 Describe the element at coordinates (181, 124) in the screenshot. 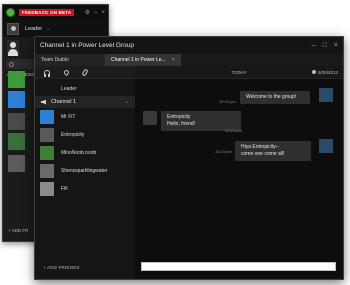

I see `message-text: Hello, friend!` at that location.